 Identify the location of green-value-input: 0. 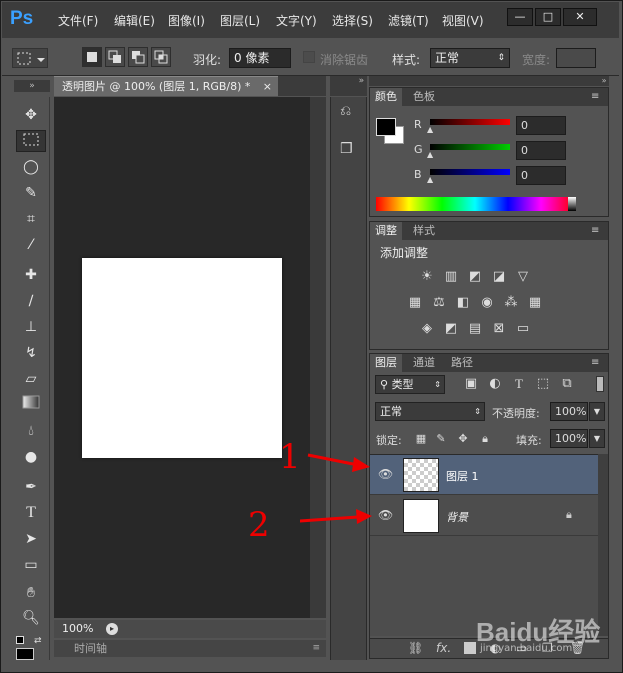
(541, 150).